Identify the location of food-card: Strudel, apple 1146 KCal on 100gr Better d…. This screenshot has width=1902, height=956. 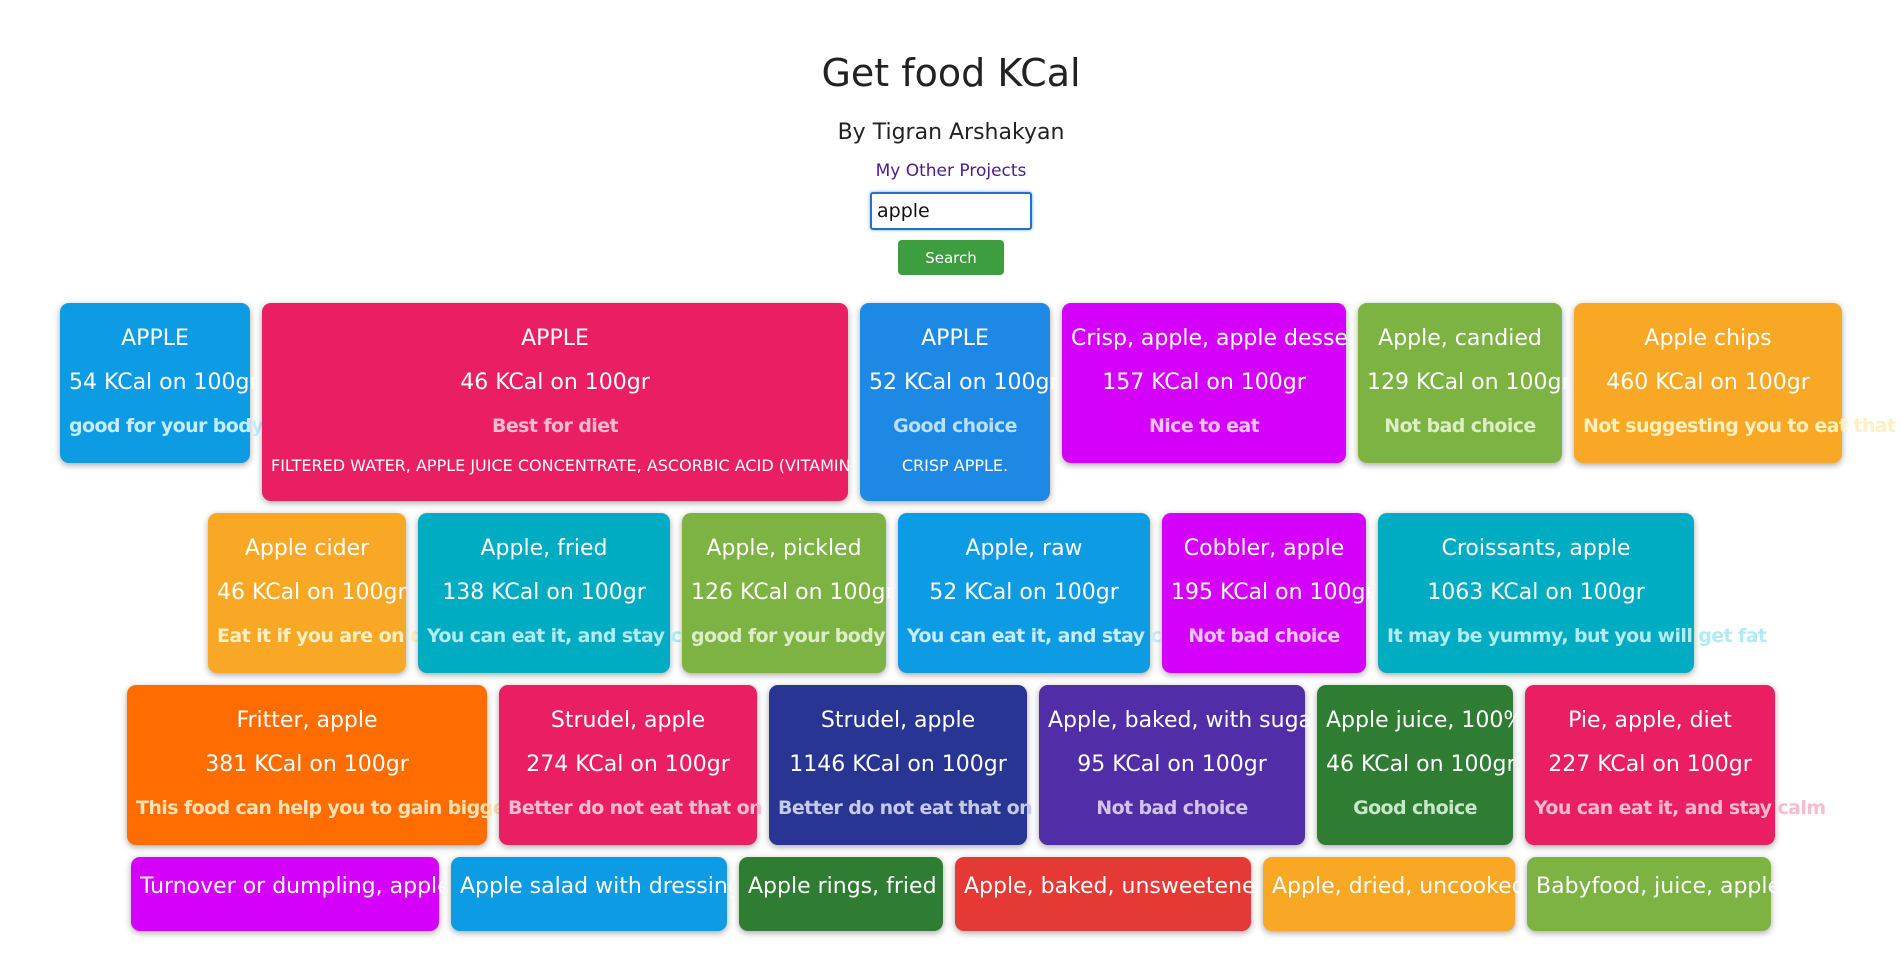
(923, 765).